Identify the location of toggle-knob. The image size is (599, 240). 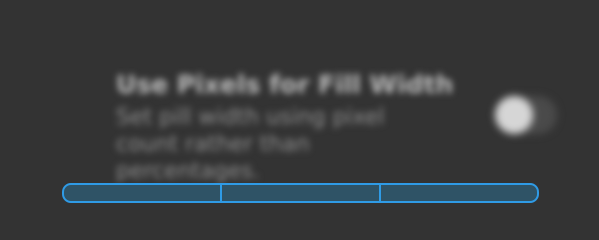
(514, 115).